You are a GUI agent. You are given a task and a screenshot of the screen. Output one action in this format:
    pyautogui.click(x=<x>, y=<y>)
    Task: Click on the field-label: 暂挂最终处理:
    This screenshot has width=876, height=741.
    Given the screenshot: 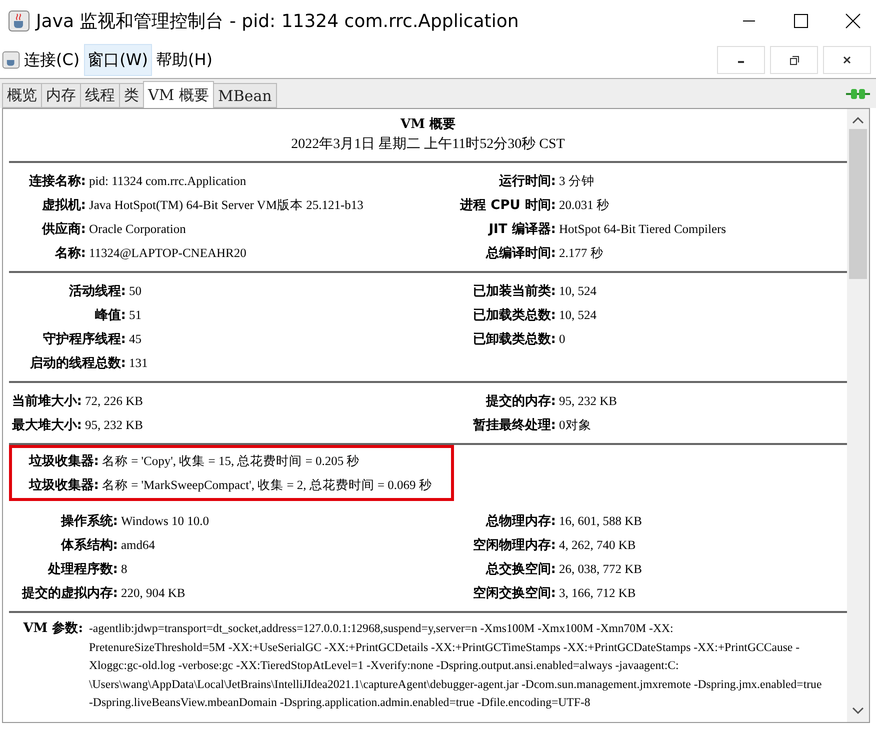 What is the action you would take?
    pyautogui.click(x=514, y=425)
    